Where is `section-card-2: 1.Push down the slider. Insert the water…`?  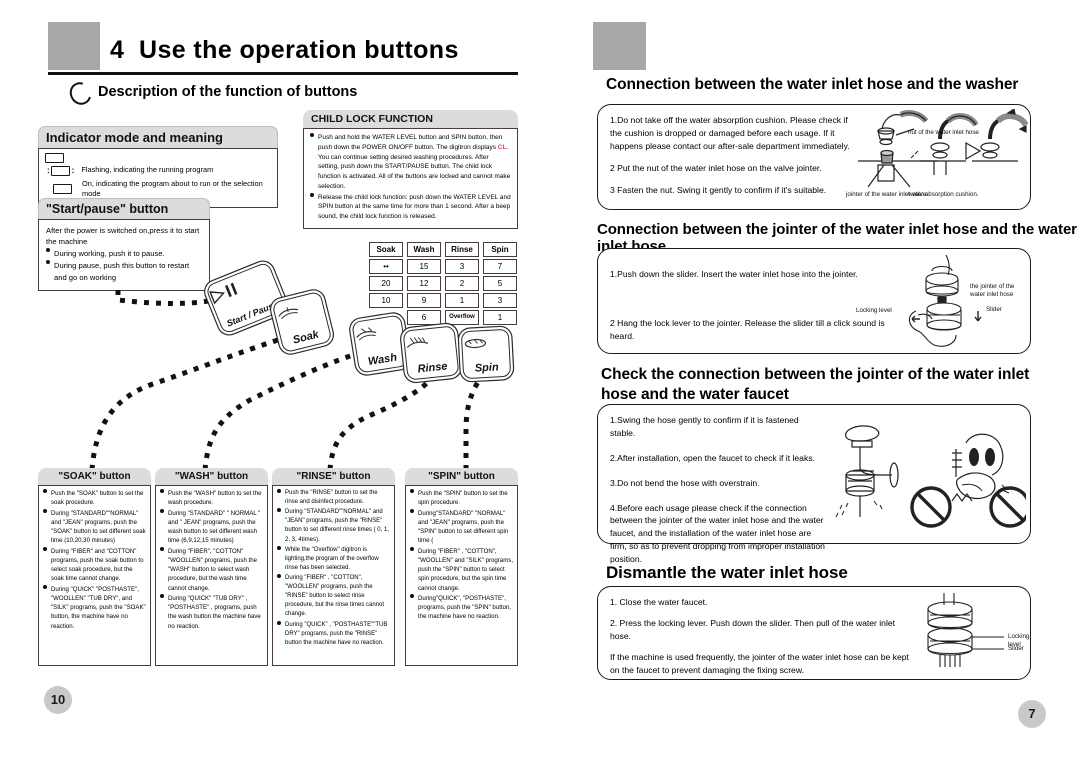 section-card-2: 1.Push down the slider. Insert the water… is located at coordinates (814, 301).